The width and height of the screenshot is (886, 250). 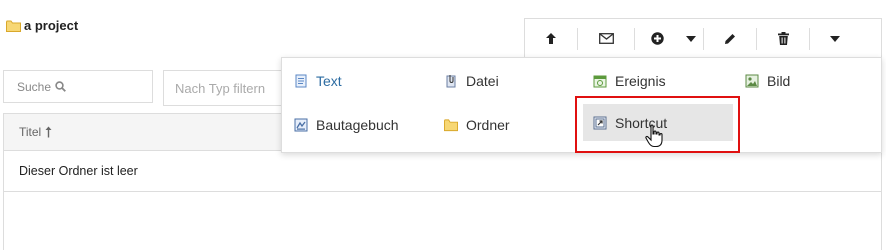 I want to click on sort-asc-icon, so click(x=48, y=132).